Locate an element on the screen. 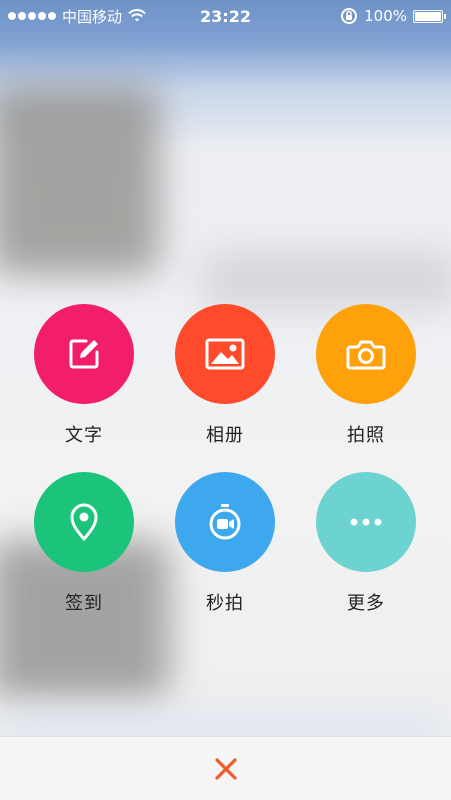  bottom-bar is located at coordinates (225, 768).